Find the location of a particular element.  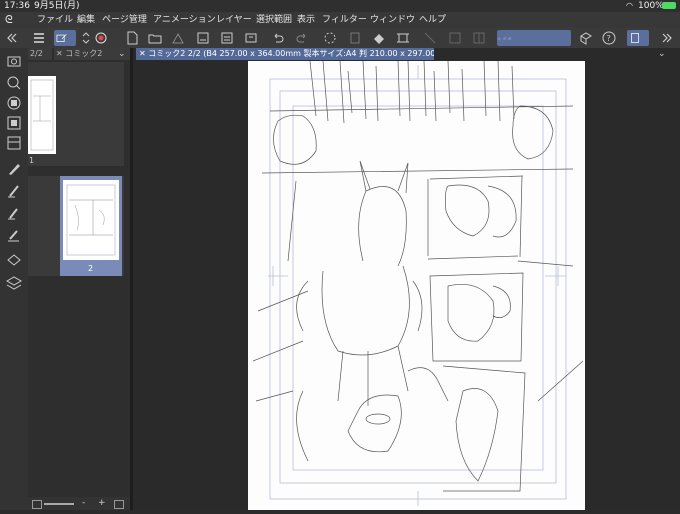

scroll-arrows-icon is located at coordinates (84, 38).